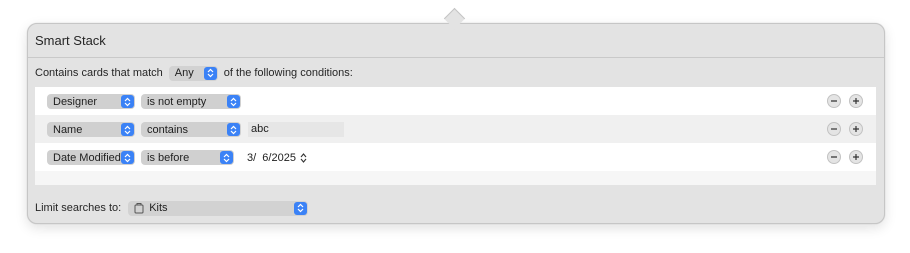 This screenshot has width=910, height=253. I want to click on popover-title: Smart Stack, so click(70, 40).